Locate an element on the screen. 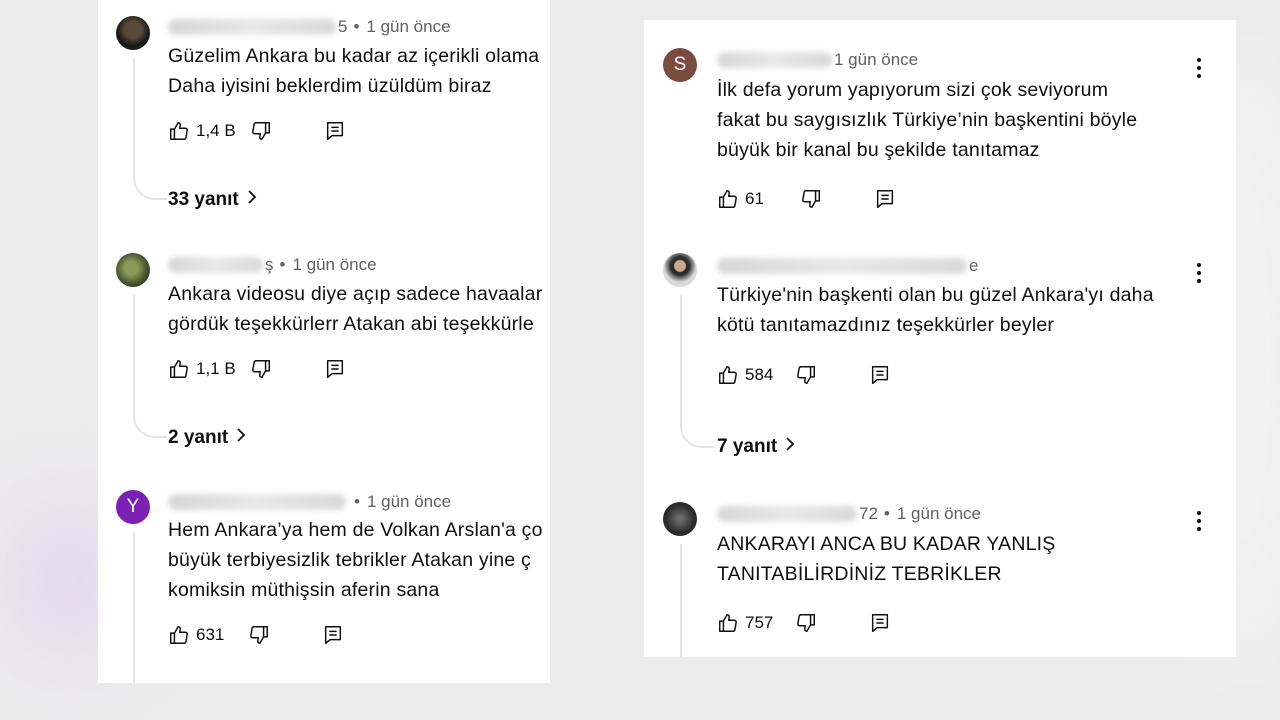 The width and height of the screenshot is (1280, 720). avatar: S is located at coordinates (680, 65).